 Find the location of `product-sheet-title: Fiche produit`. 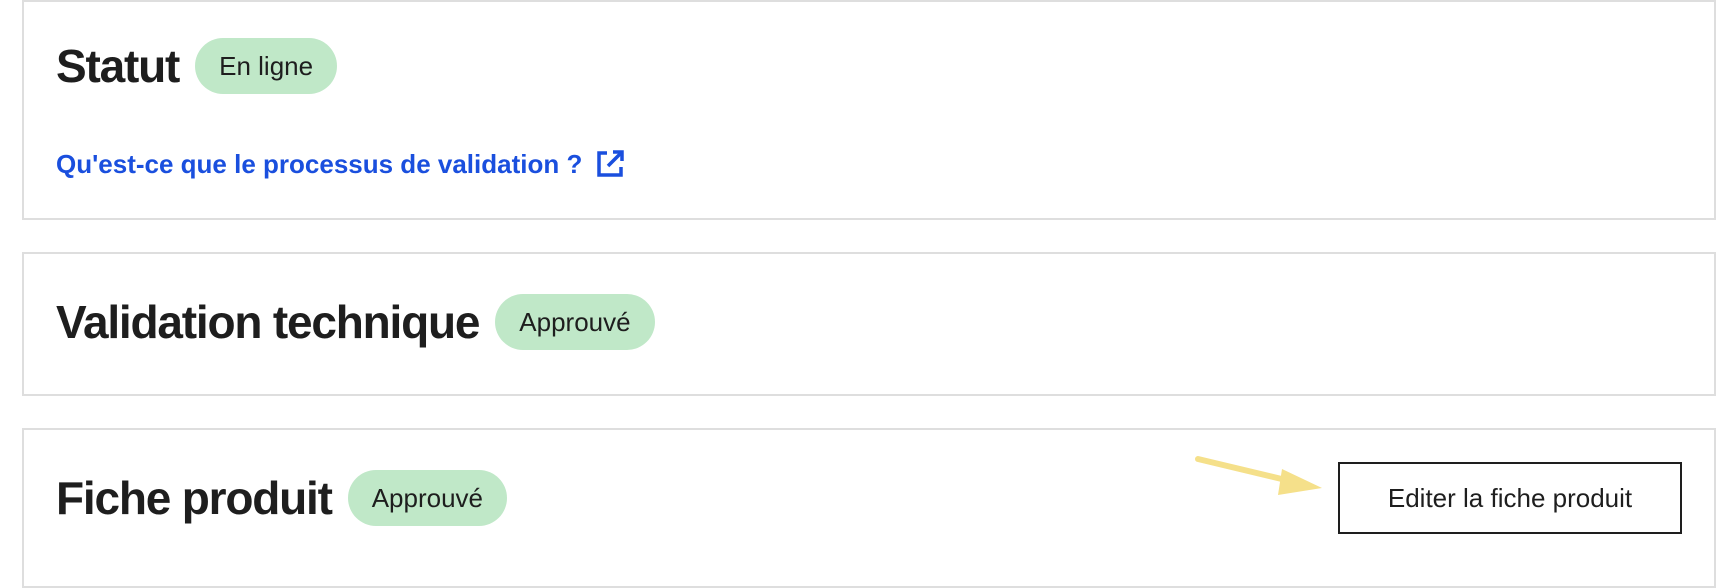

product-sheet-title: Fiche produit is located at coordinates (194, 498).